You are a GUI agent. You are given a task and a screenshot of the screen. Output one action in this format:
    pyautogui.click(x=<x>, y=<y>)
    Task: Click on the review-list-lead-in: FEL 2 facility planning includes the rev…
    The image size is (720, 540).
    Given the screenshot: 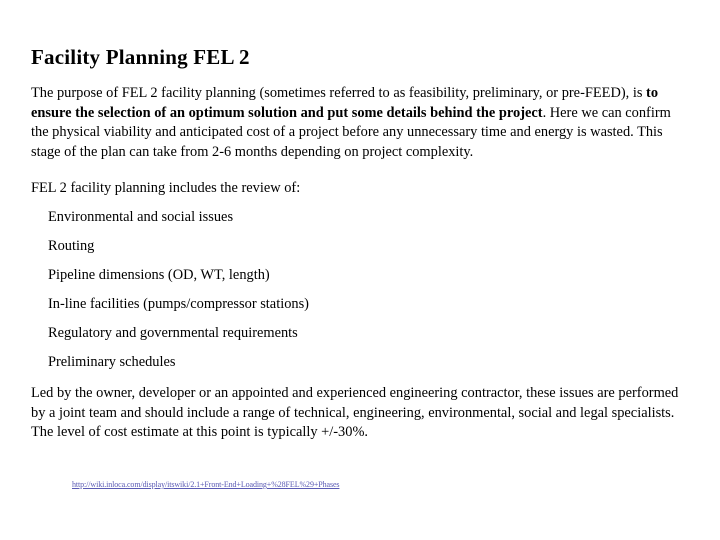 What is the action you would take?
    pyautogui.click(x=166, y=188)
    